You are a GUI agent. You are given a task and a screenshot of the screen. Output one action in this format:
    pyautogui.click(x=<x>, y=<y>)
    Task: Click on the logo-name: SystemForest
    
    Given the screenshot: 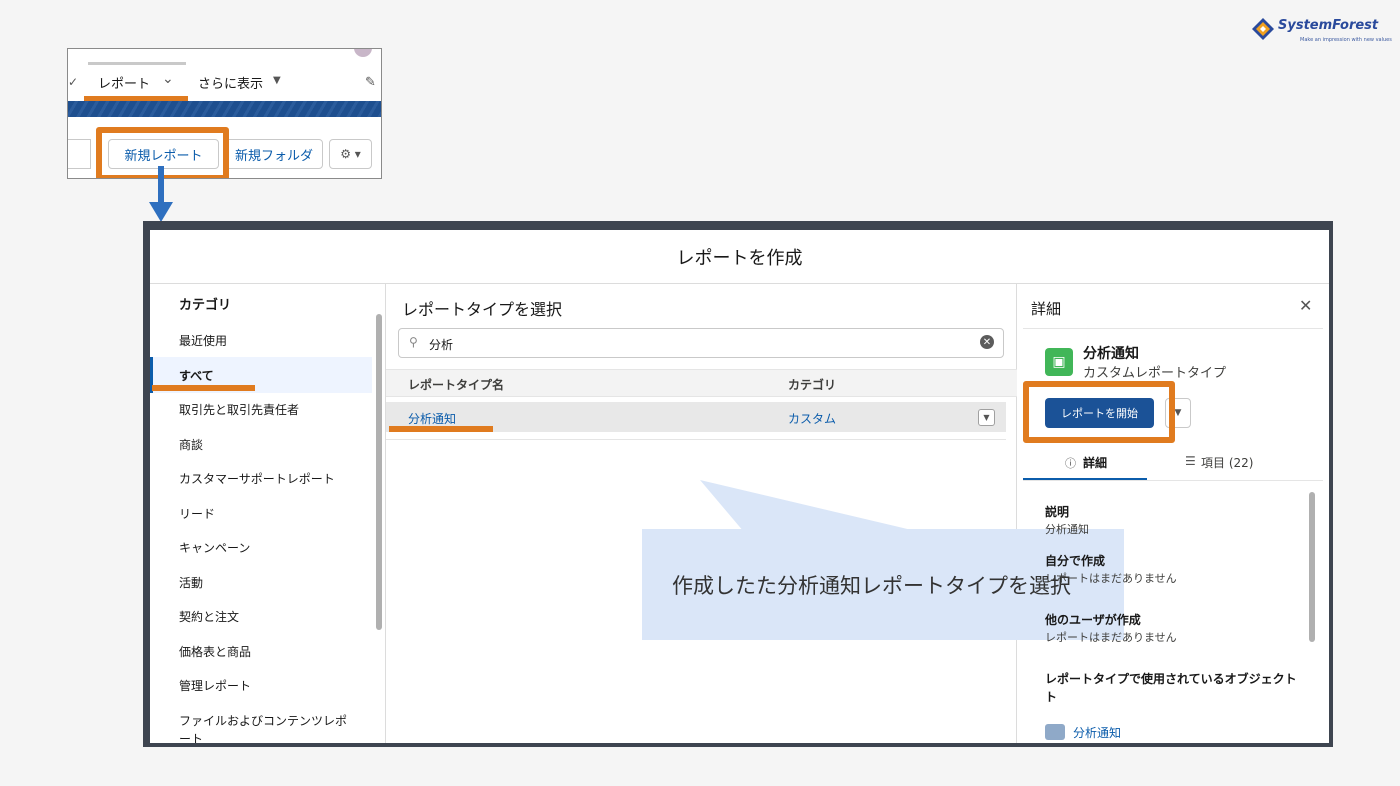 What is the action you would take?
    pyautogui.click(x=1328, y=25)
    